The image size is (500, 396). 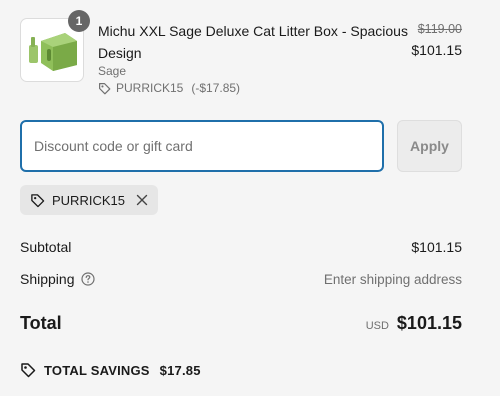 What do you see at coordinates (436, 50) in the screenshot?
I see `product-price: $101.15` at bounding box center [436, 50].